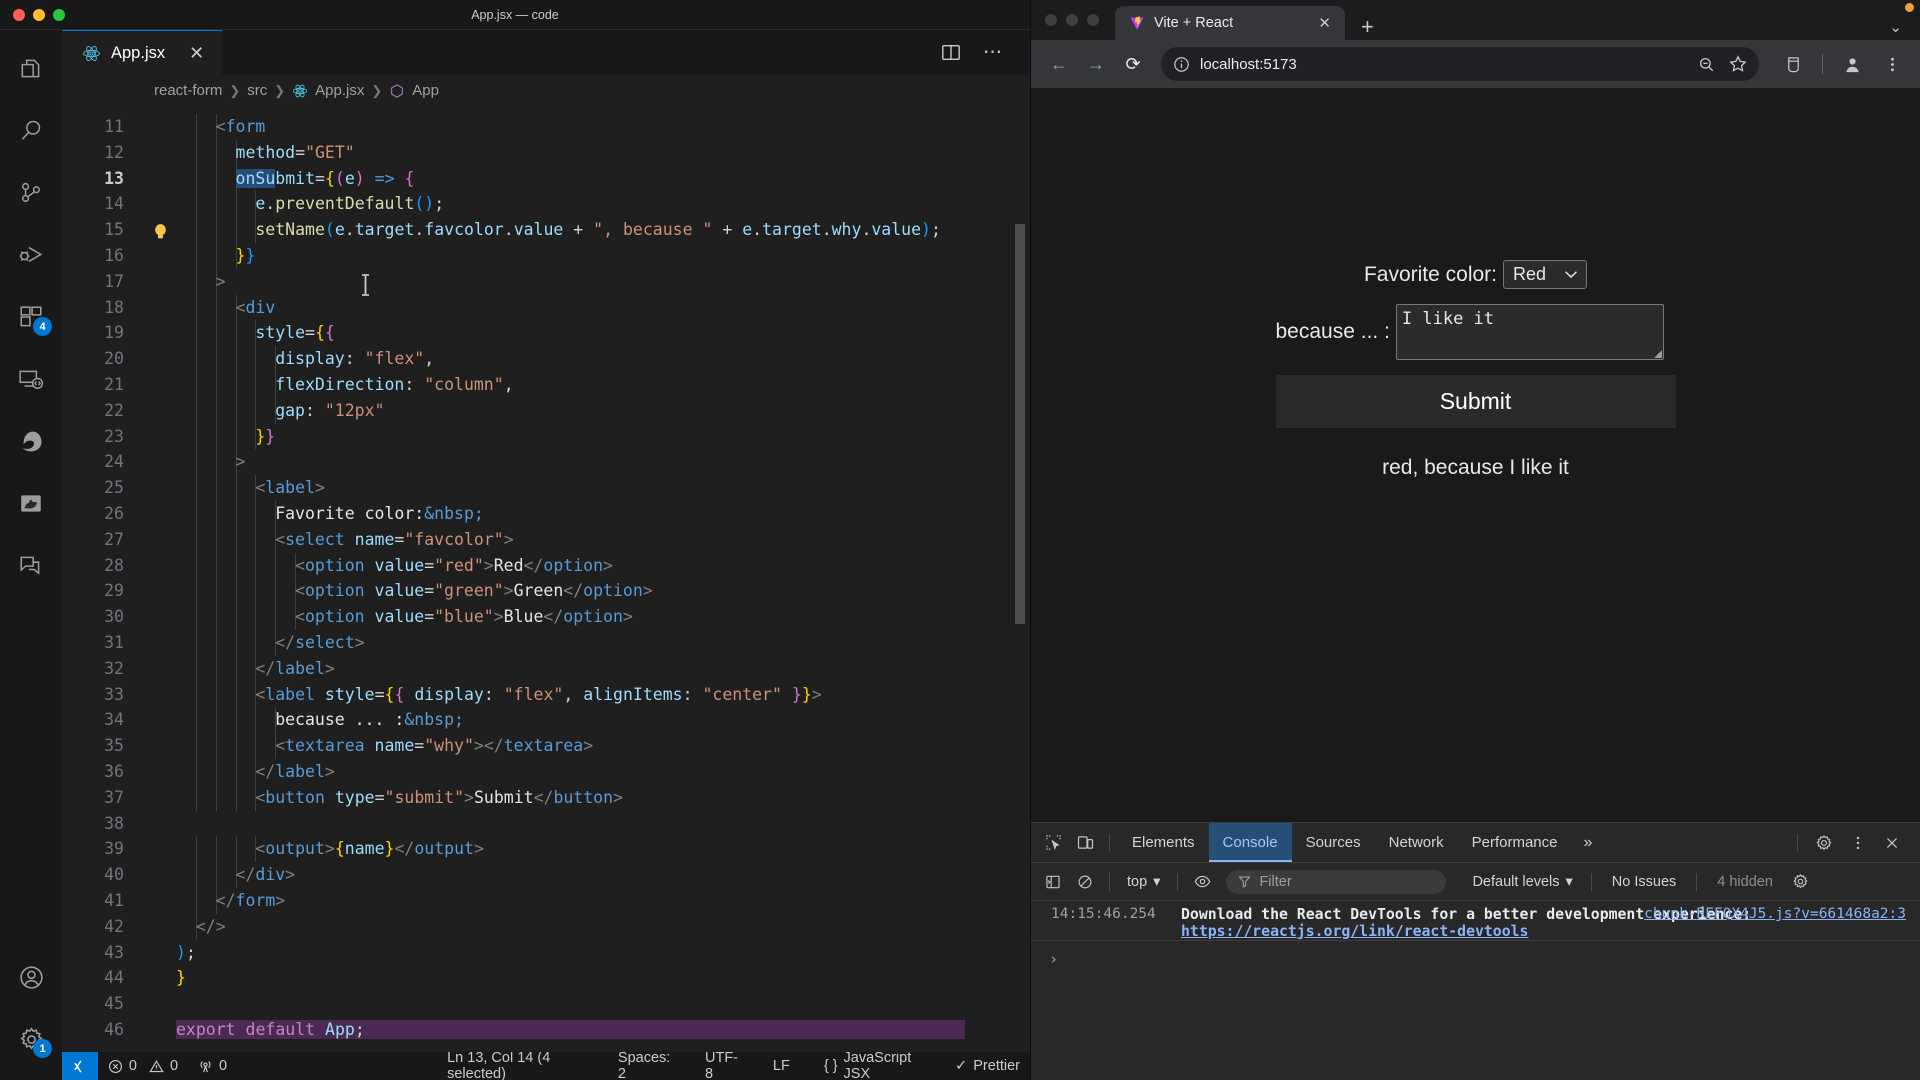 This screenshot has width=1920, height=1080. I want to click on more-tabs-button: », so click(1588, 843).